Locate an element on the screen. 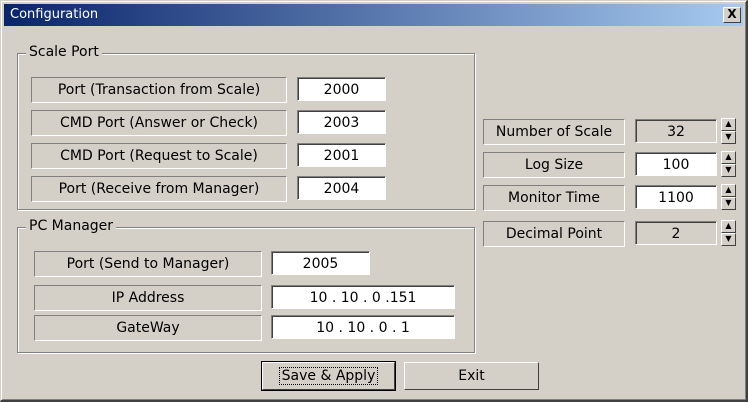 This screenshot has height=403, width=749. cmd-port-answer-input: 2003 is located at coordinates (341, 122).